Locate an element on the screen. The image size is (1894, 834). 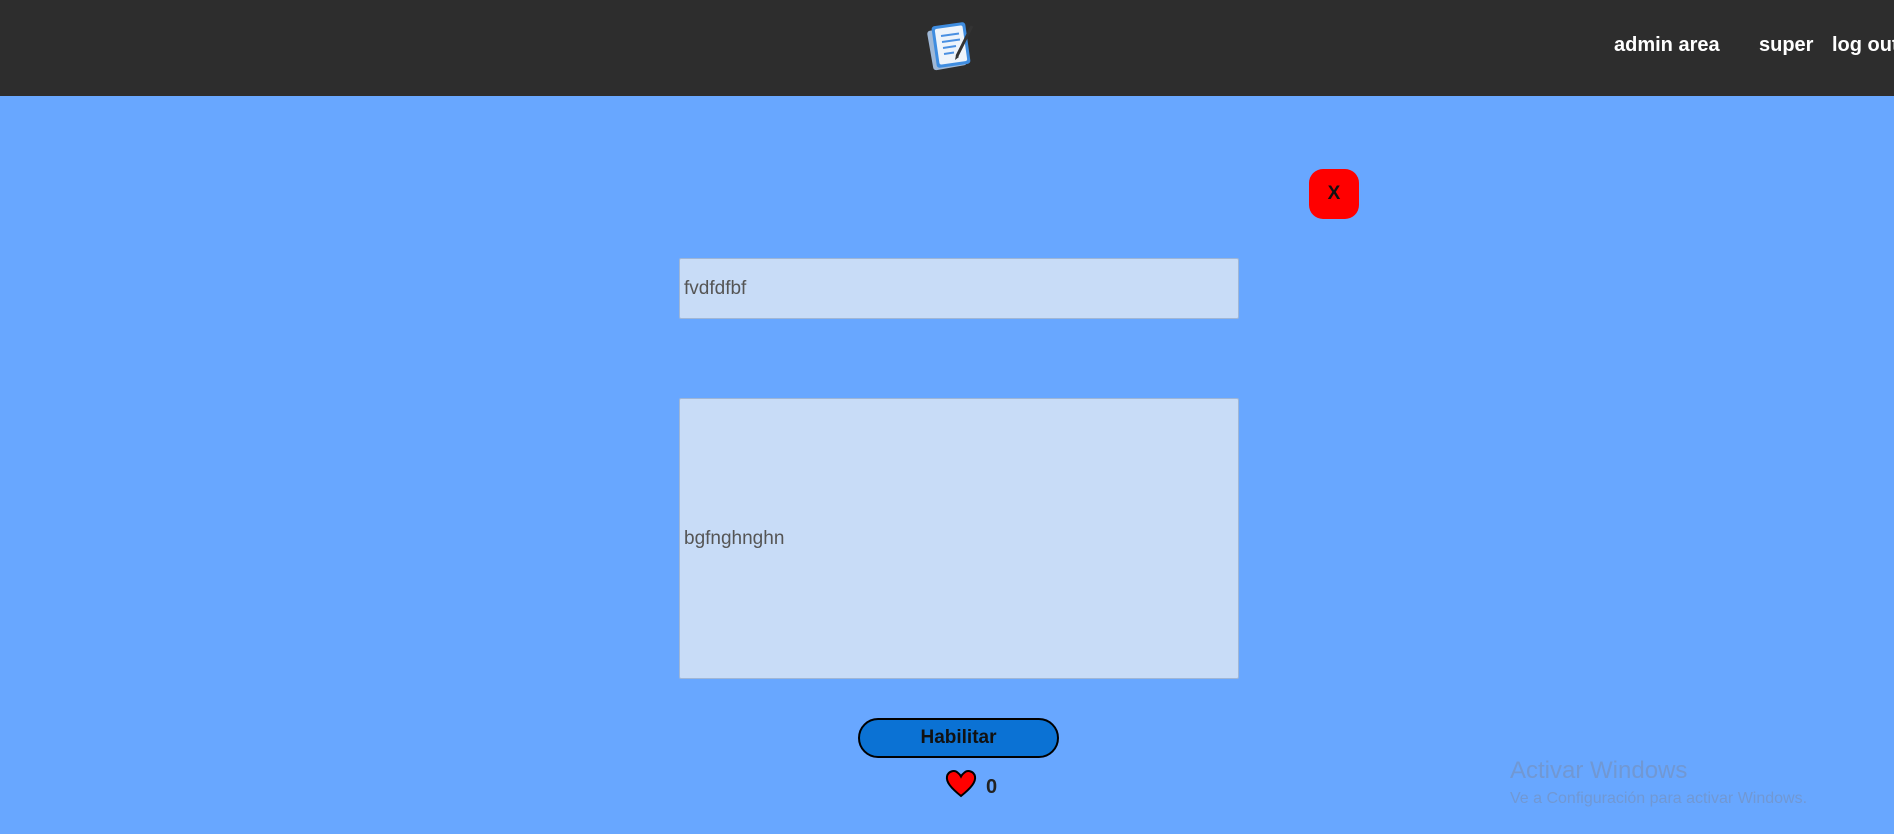
title-input: fvdfdfbf is located at coordinates (959, 288).